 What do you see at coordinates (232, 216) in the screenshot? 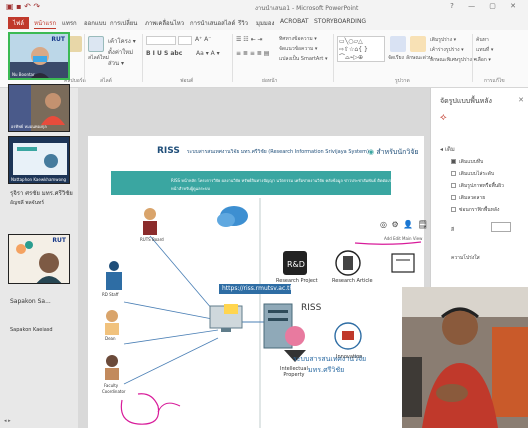
I see `cloud-icon` at bounding box center [232, 216].